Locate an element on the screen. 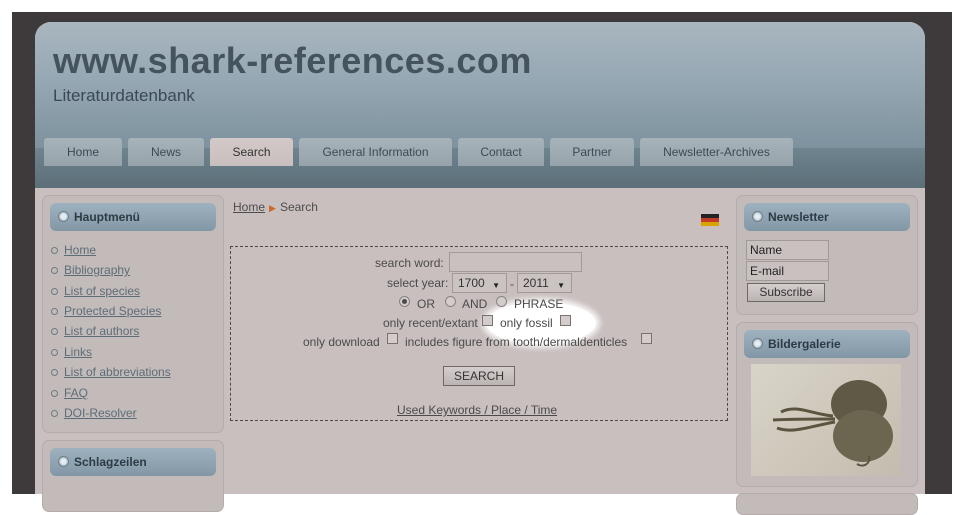 Image resolution: width=964 pixels, height=515 pixels. arrow-right-icon: ▶ is located at coordinates (272, 208).